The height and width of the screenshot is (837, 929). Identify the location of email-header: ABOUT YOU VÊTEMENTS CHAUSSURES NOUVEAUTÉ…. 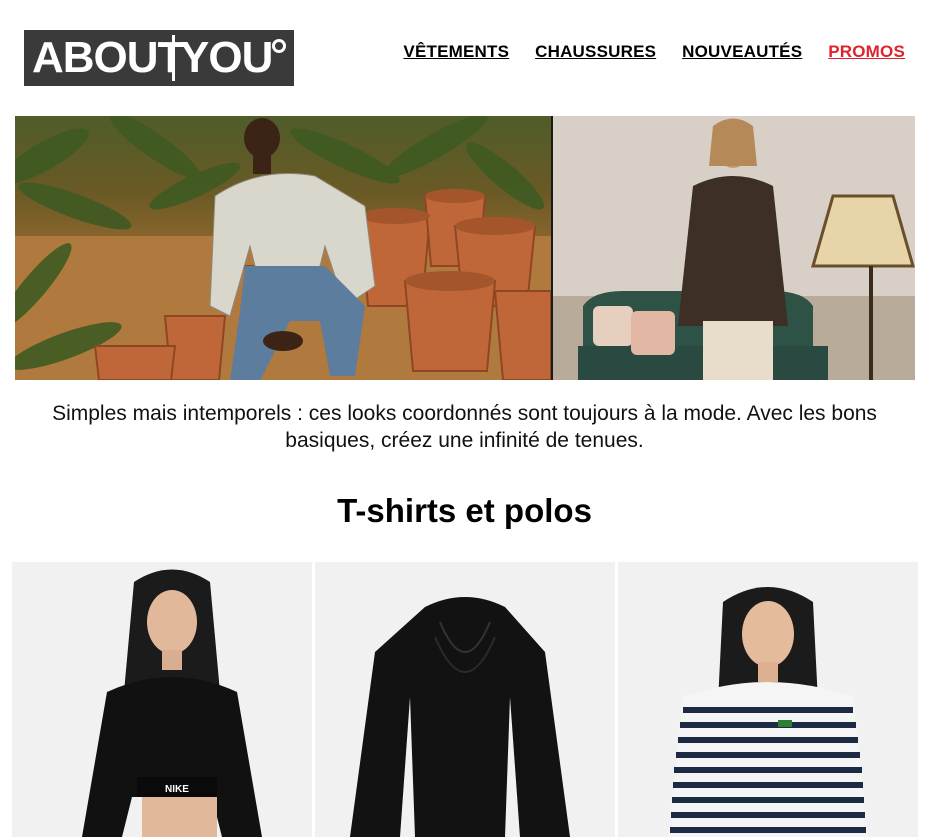
(464, 55).